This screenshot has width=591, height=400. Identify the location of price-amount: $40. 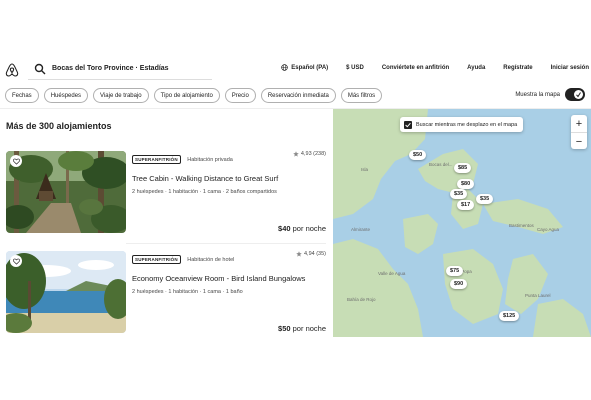
(284, 228).